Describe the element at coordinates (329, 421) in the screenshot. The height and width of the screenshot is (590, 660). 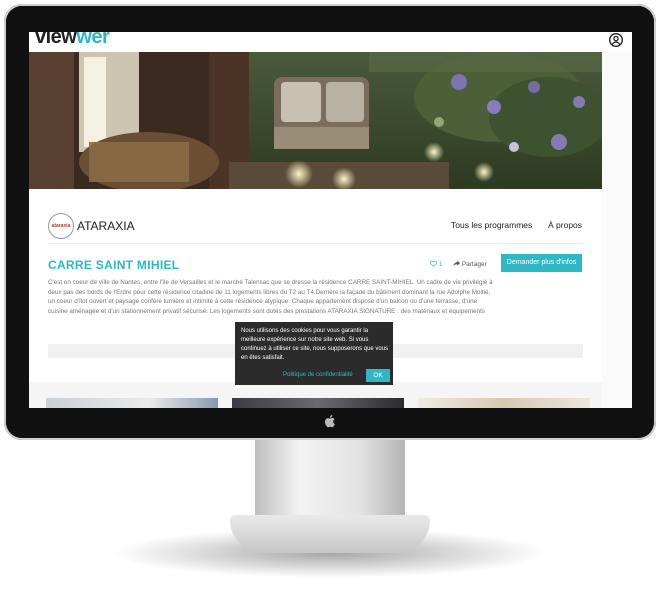
I see `apple-logo-icon` at that location.